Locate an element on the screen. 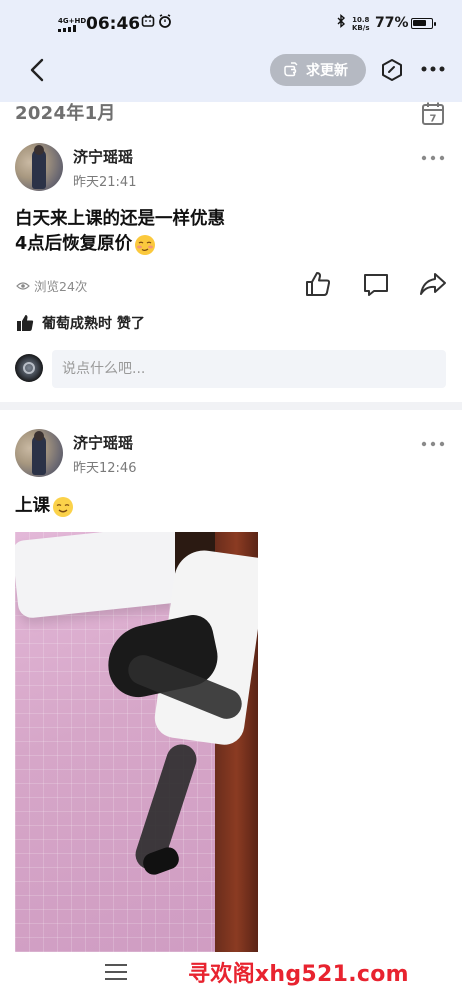 This screenshot has height=1000, width=462. month-header: 2024年1月 7 is located at coordinates (231, 115).